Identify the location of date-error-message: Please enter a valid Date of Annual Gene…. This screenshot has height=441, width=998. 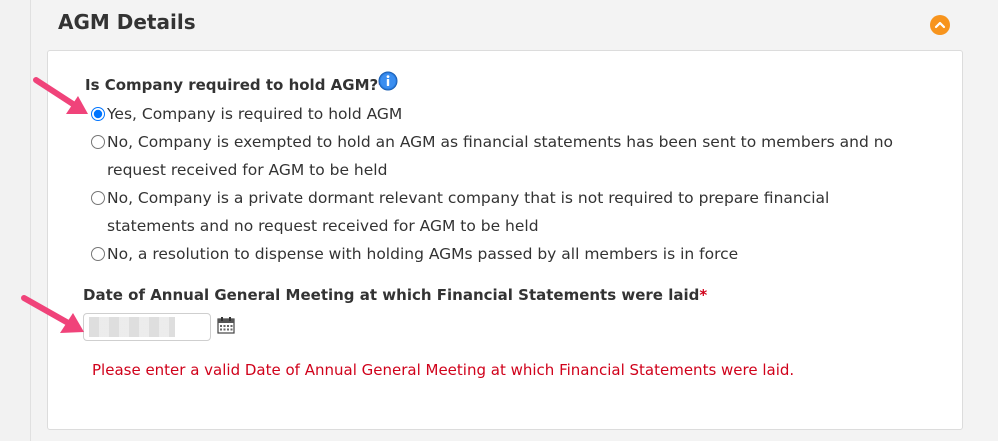
(443, 370).